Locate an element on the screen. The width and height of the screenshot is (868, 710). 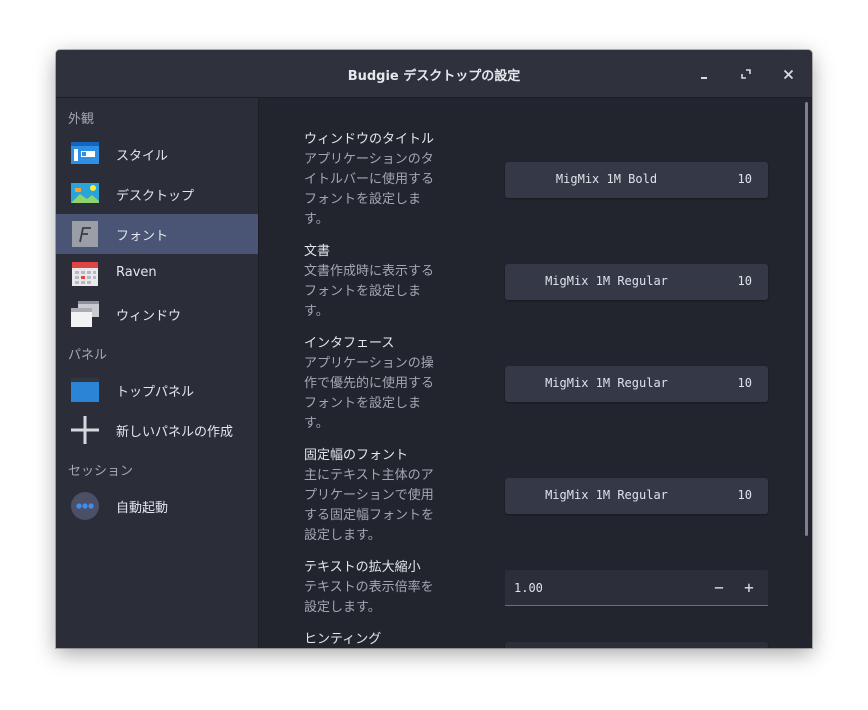
interface-font-button: MigMix 1M Regular 10 is located at coordinates (636, 384).